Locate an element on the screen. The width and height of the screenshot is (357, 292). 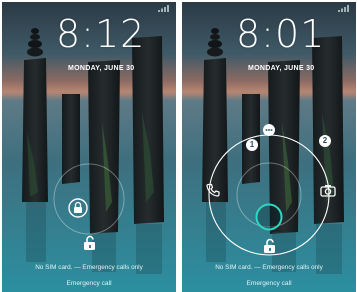
shortcut-badge-2-label: 2 is located at coordinates (325, 140).